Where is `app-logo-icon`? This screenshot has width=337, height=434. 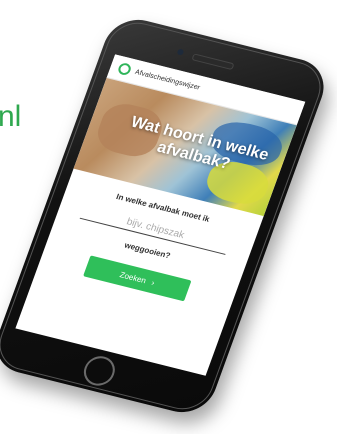
app-logo-icon is located at coordinates (124, 69).